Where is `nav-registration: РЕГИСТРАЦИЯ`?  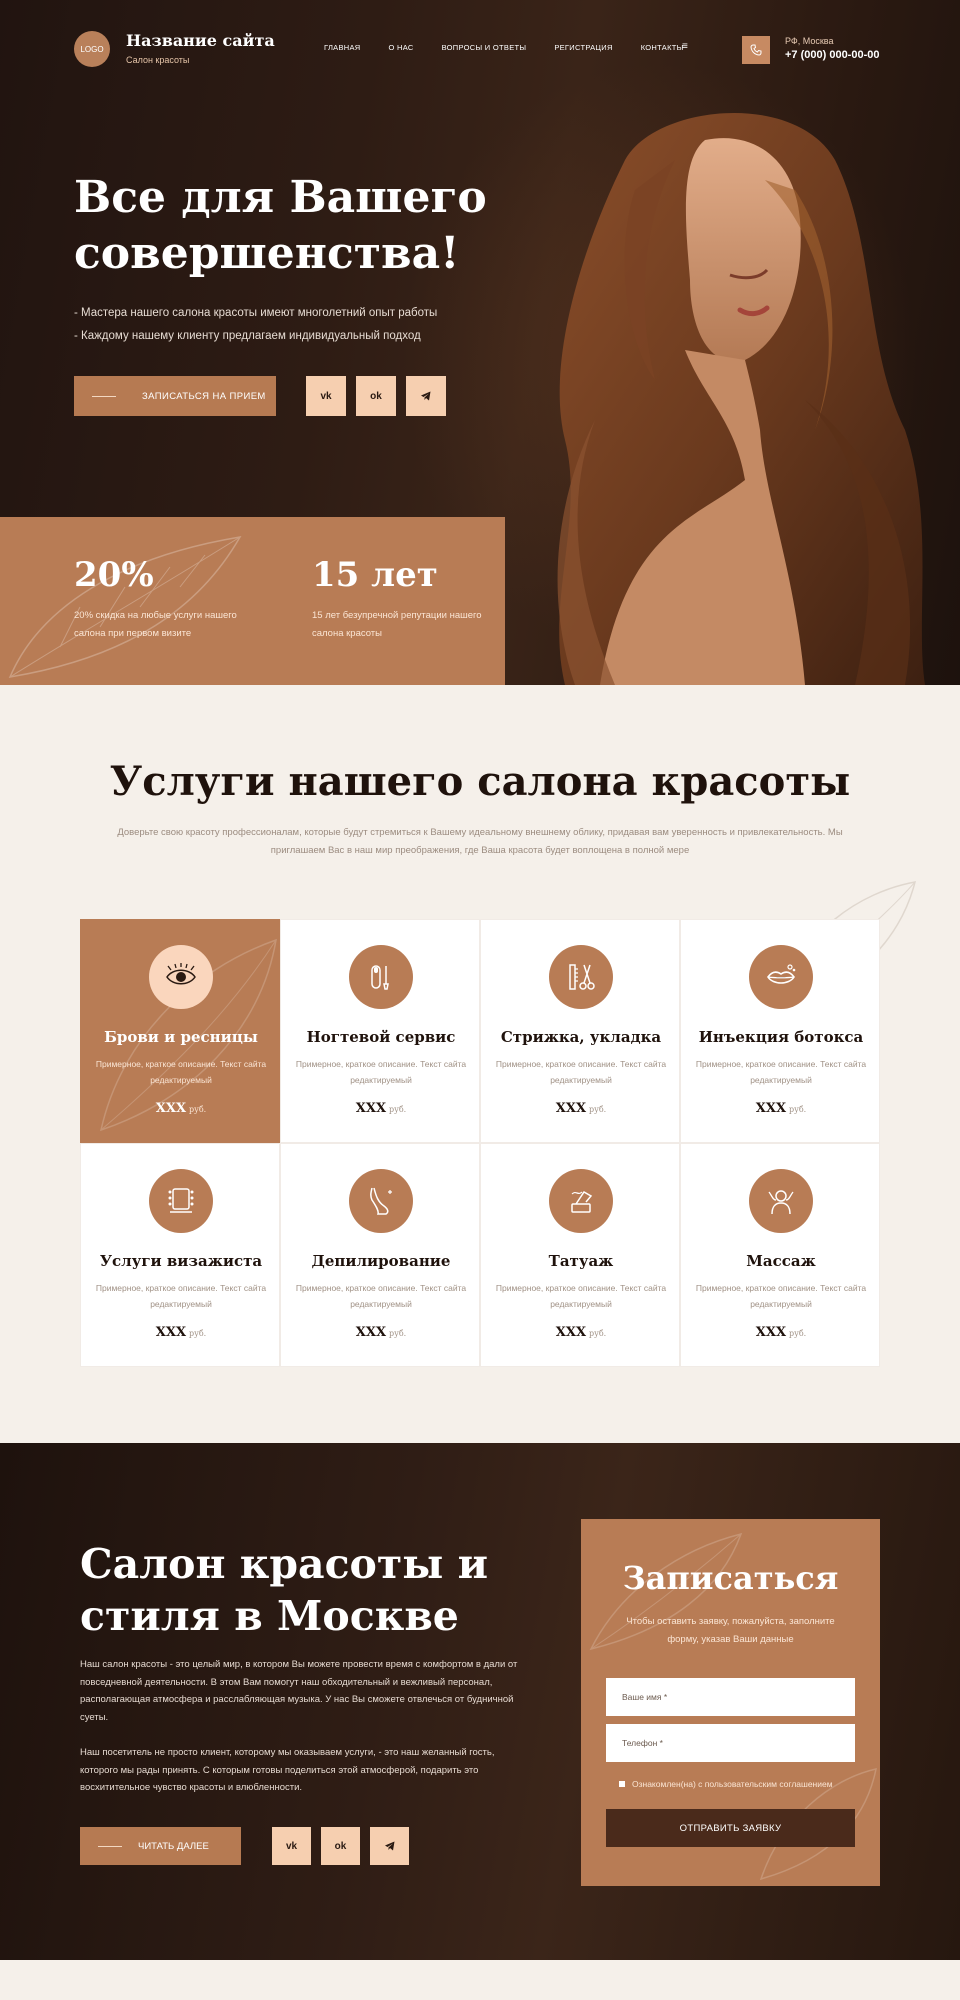
nav-registration: РЕГИСТРАЦИЯ is located at coordinates (583, 47).